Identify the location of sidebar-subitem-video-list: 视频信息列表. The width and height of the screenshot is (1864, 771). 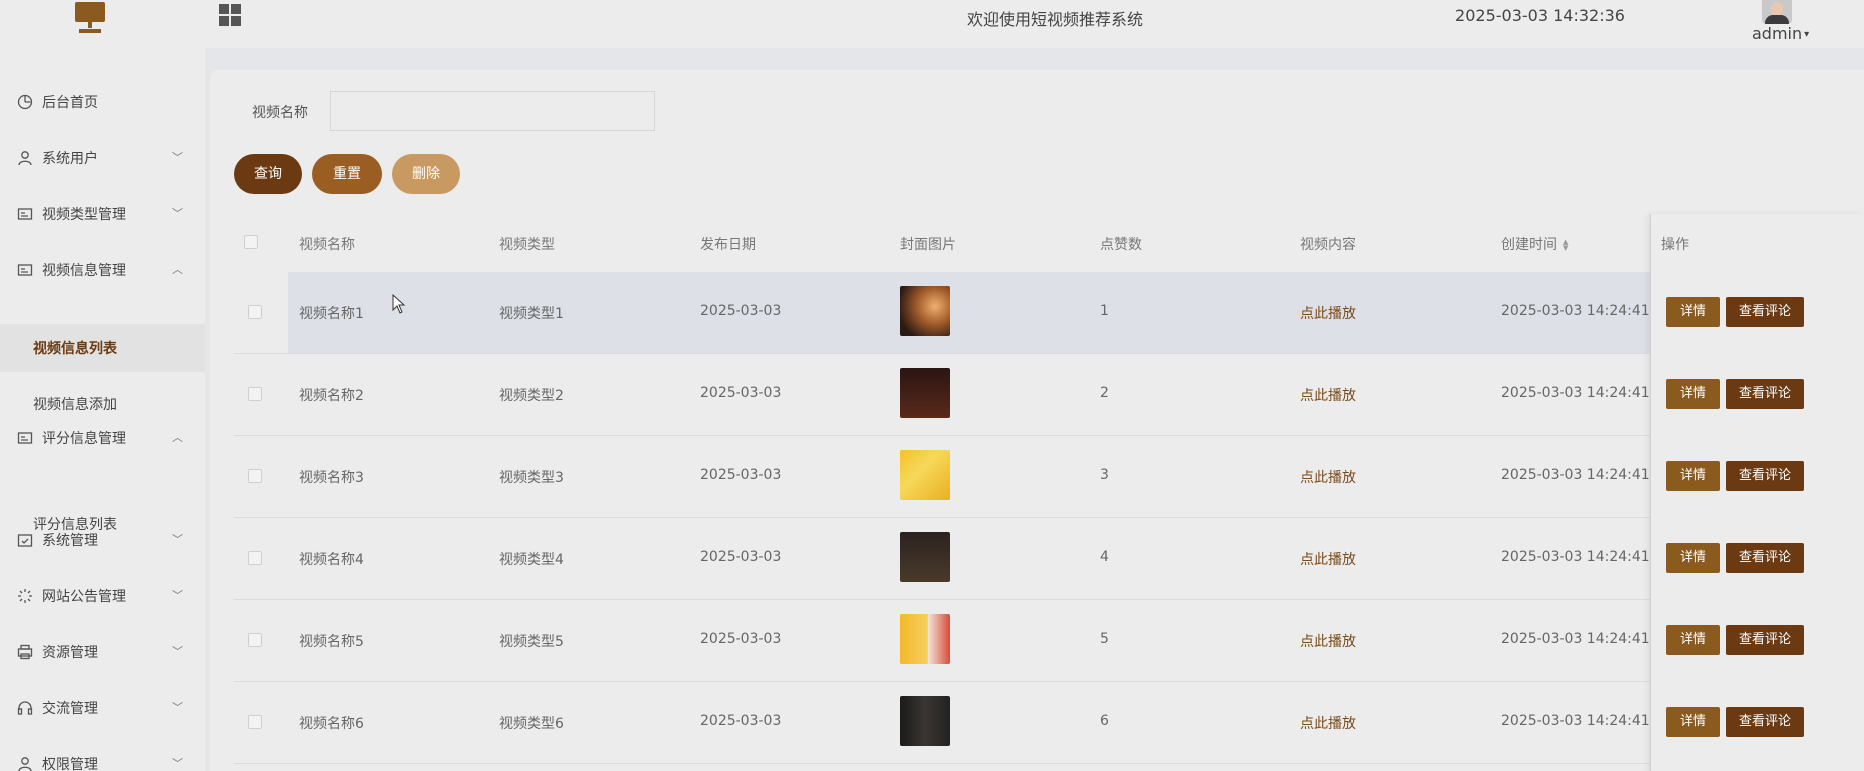
(102, 348).